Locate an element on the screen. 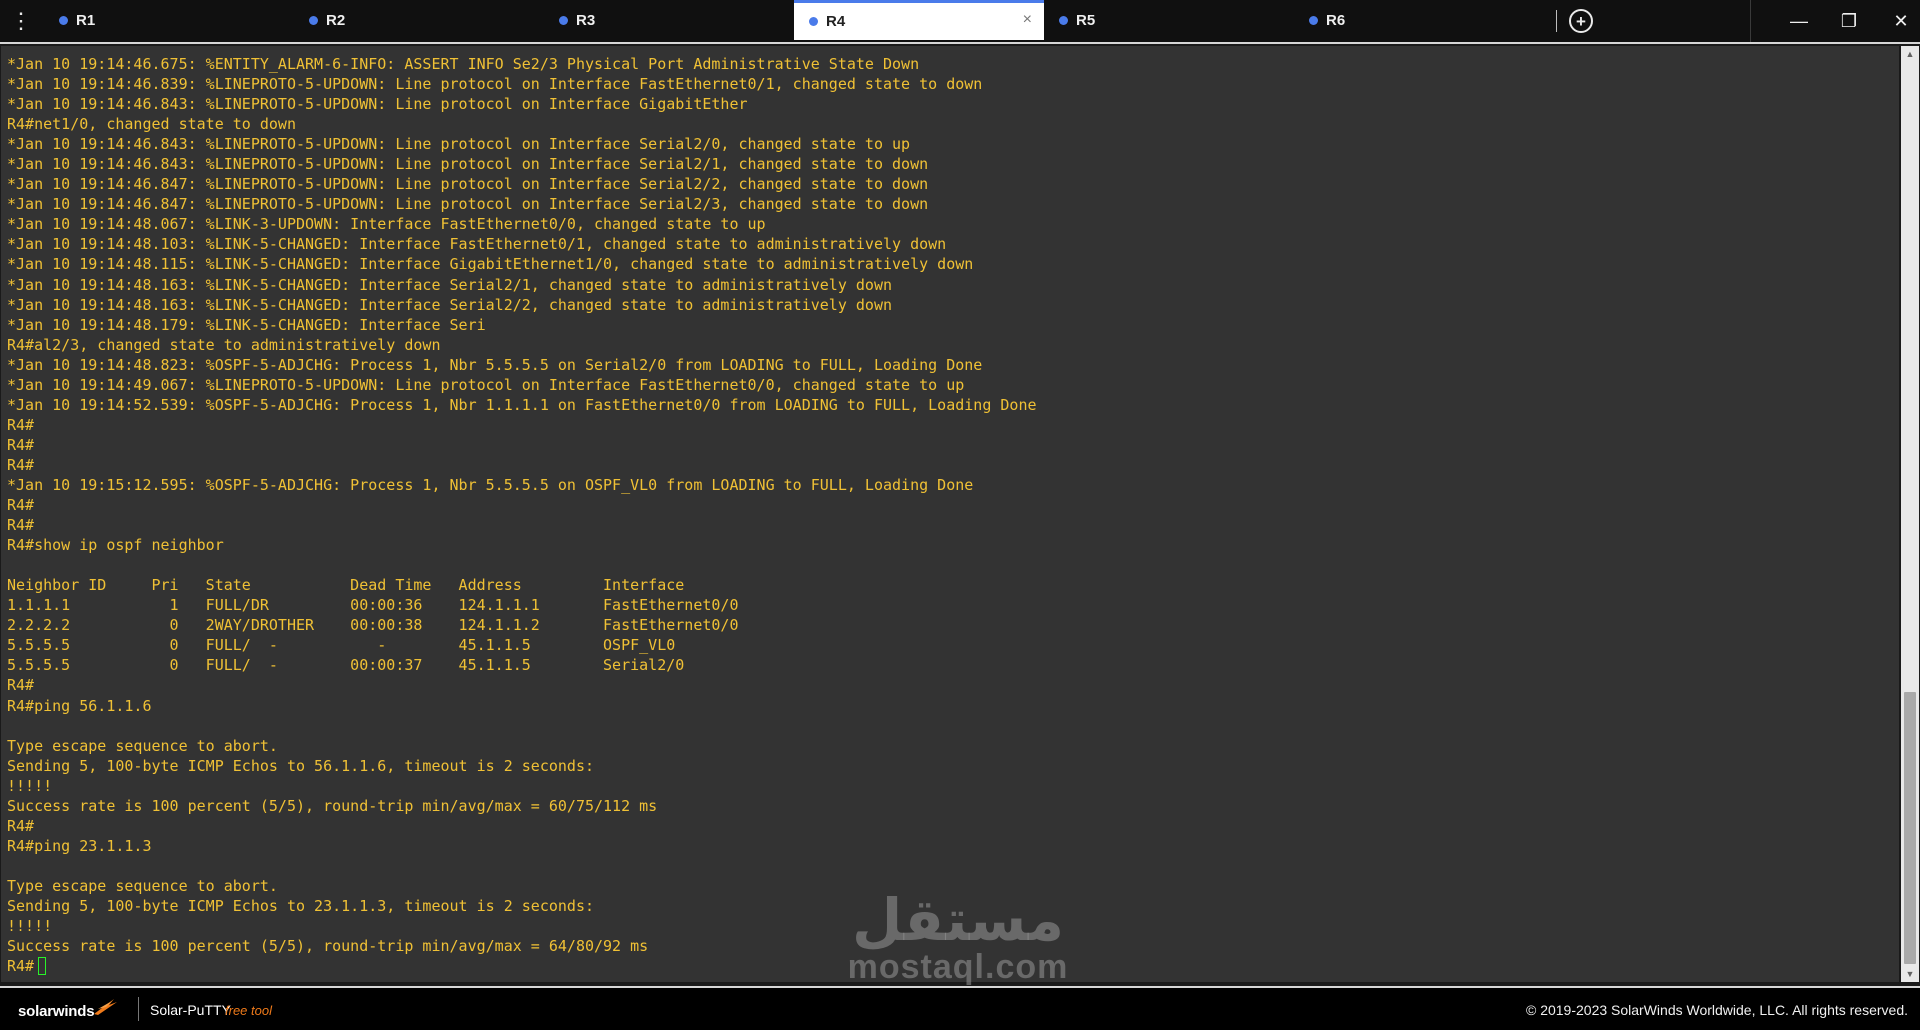 The width and height of the screenshot is (1920, 1030). tab-r3: R3 is located at coordinates (669, 20).